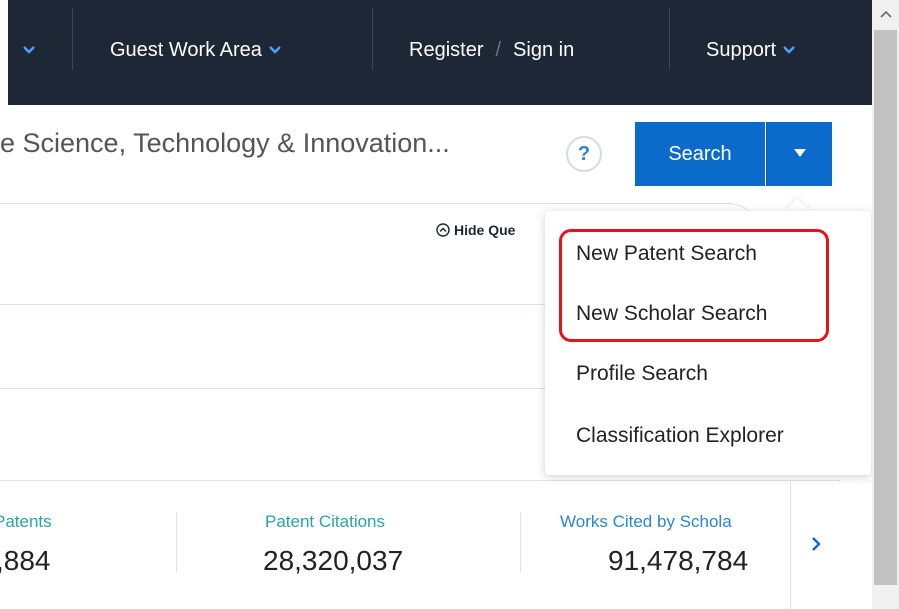 This screenshot has width=899, height=609. What do you see at coordinates (25, 560) in the screenshot?
I see `stat-value-patents: ,884` at bounding box center [25, 560].